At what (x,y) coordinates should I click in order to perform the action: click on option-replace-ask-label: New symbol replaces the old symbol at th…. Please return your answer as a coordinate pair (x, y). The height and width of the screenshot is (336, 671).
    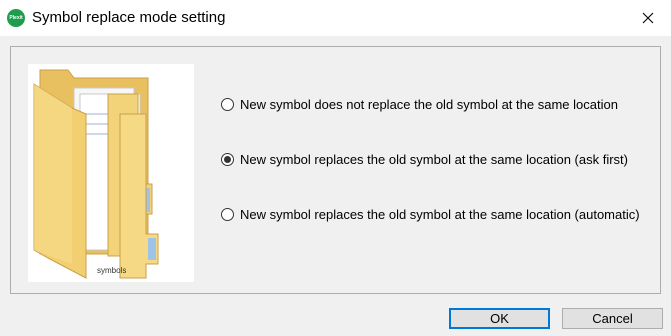
    Looking at the image, I should click on (434, 159).